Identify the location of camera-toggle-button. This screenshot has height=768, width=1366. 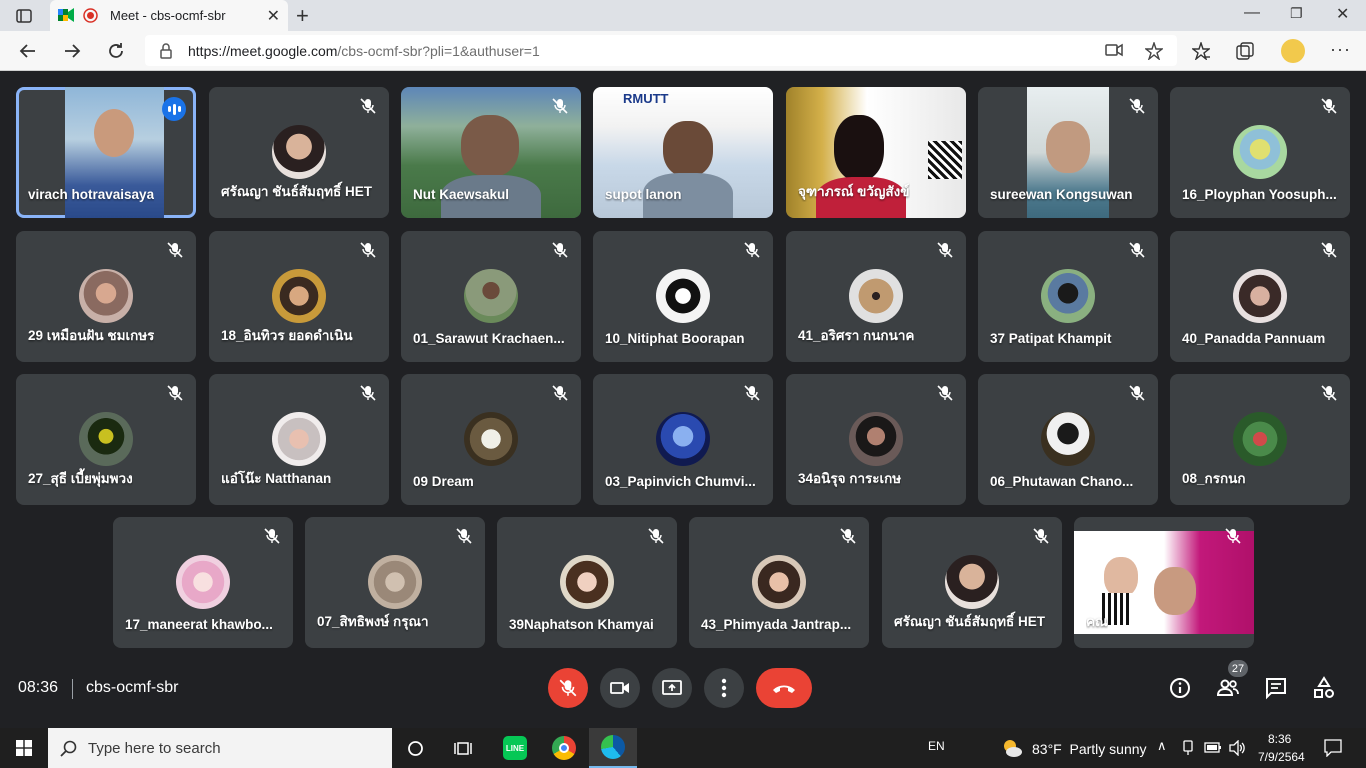
(620, 688).